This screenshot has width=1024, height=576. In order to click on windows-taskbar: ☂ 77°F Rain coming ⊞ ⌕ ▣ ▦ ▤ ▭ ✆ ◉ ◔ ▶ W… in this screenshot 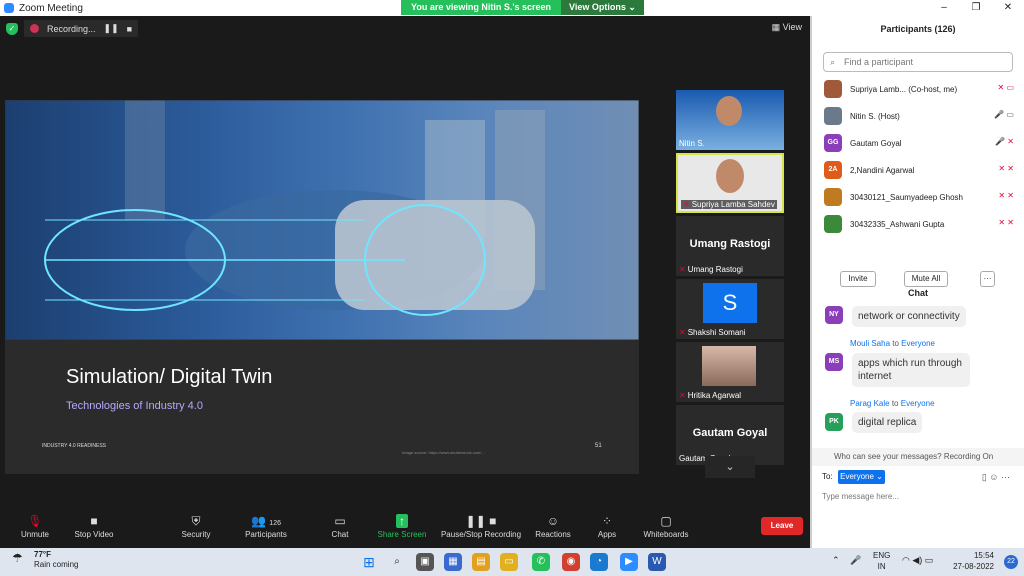, I will do `click(512, 562)`.